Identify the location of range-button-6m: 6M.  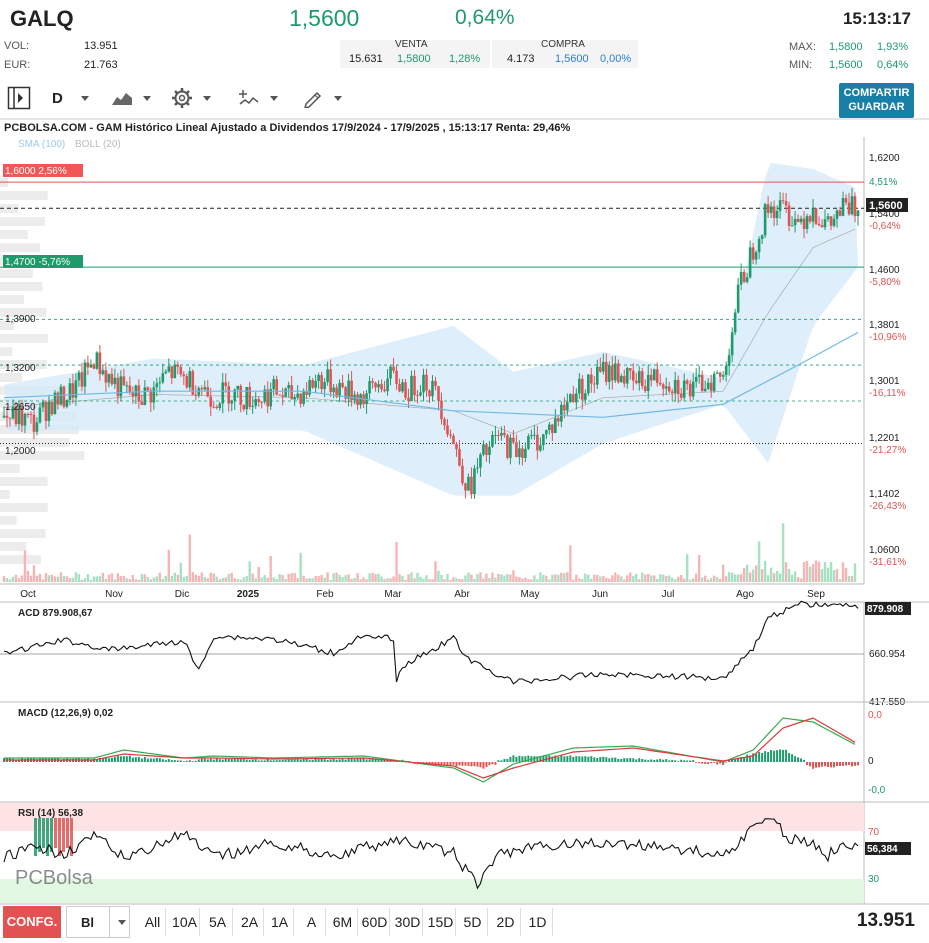
(343, 922).